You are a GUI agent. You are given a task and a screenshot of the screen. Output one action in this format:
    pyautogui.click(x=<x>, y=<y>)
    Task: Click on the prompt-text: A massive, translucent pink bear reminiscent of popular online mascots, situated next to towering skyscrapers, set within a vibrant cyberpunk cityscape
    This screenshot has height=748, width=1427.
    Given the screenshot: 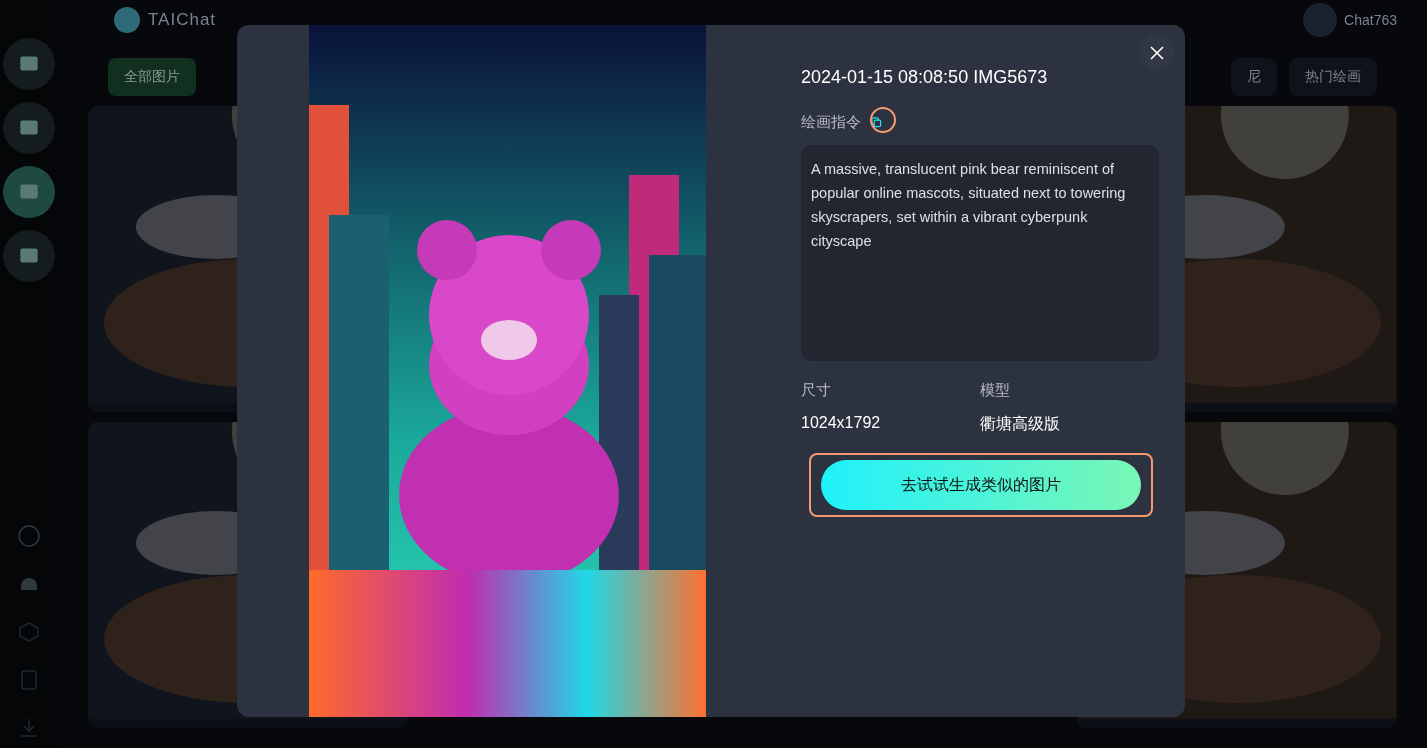 What is the action you would take?
    pyautogui.click(x=980, y=253)
    